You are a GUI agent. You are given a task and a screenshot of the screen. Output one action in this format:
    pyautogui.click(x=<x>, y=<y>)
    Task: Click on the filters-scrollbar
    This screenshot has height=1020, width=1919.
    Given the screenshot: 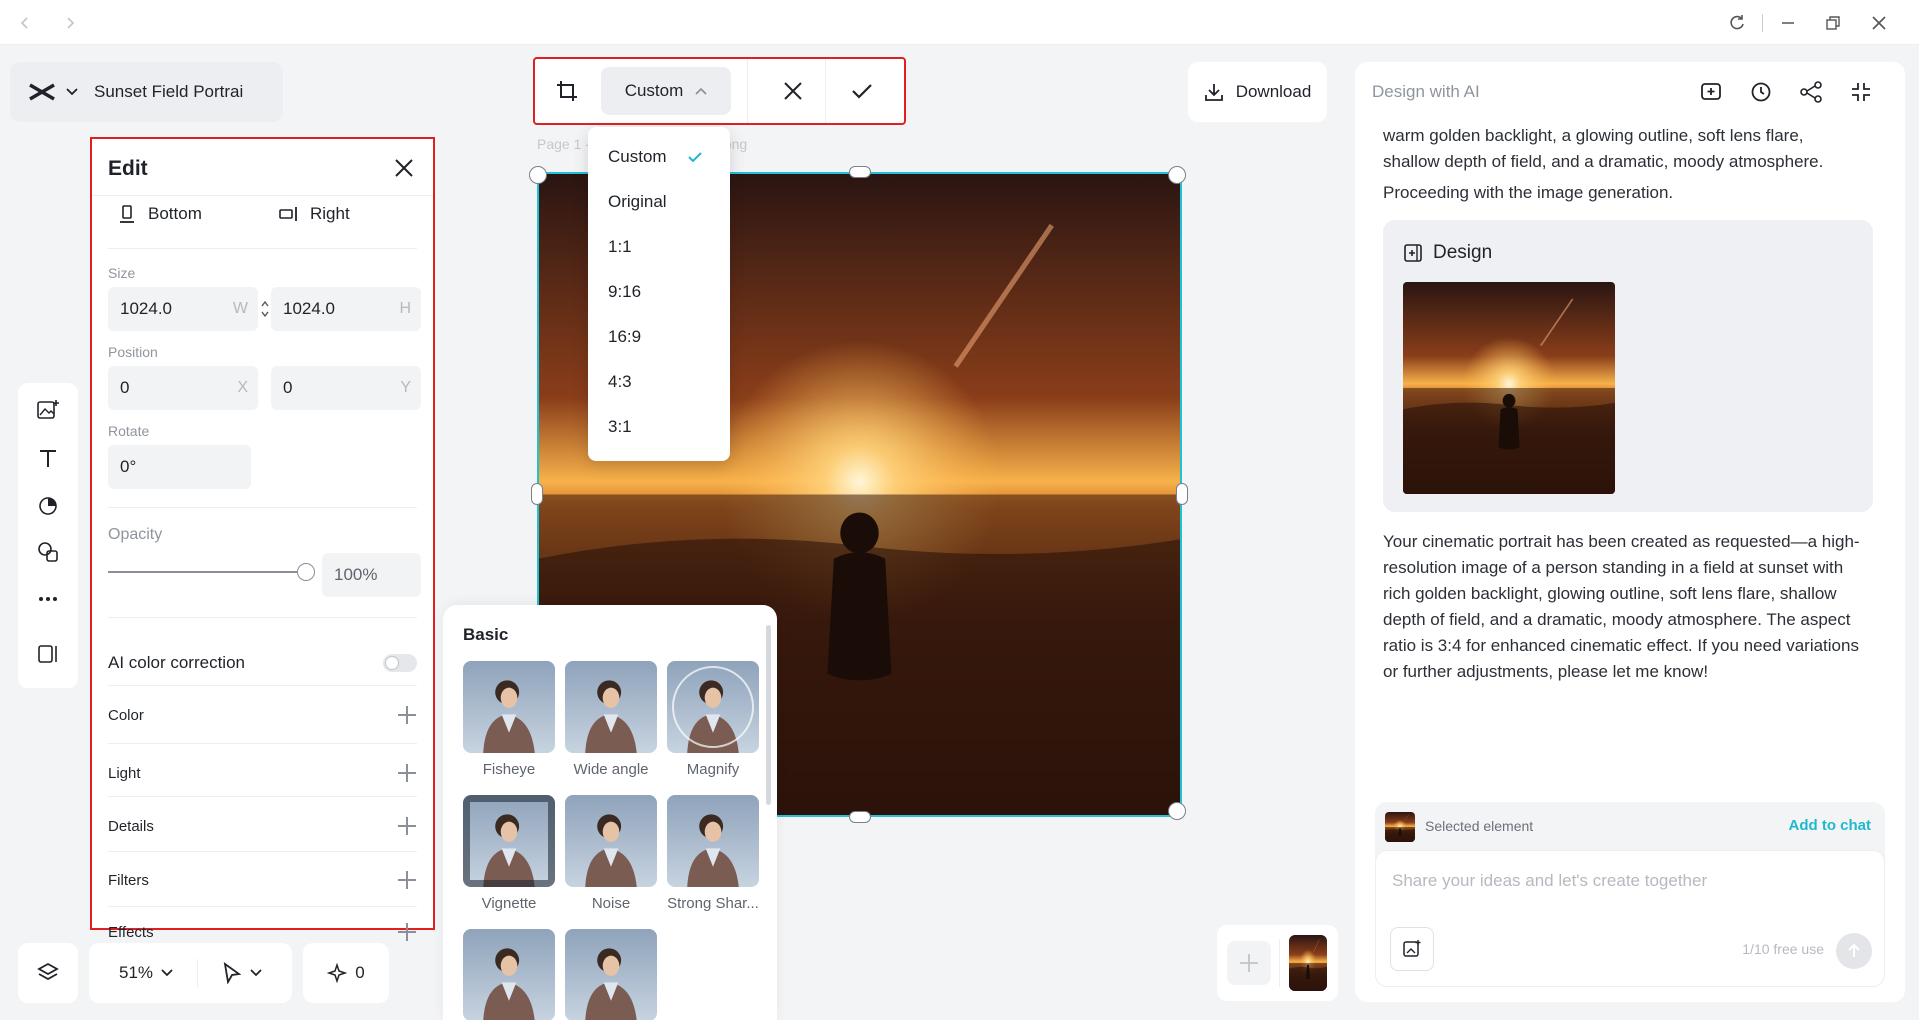 What is the action you would take?
    pyautogui.click(x=768, y=715)
    